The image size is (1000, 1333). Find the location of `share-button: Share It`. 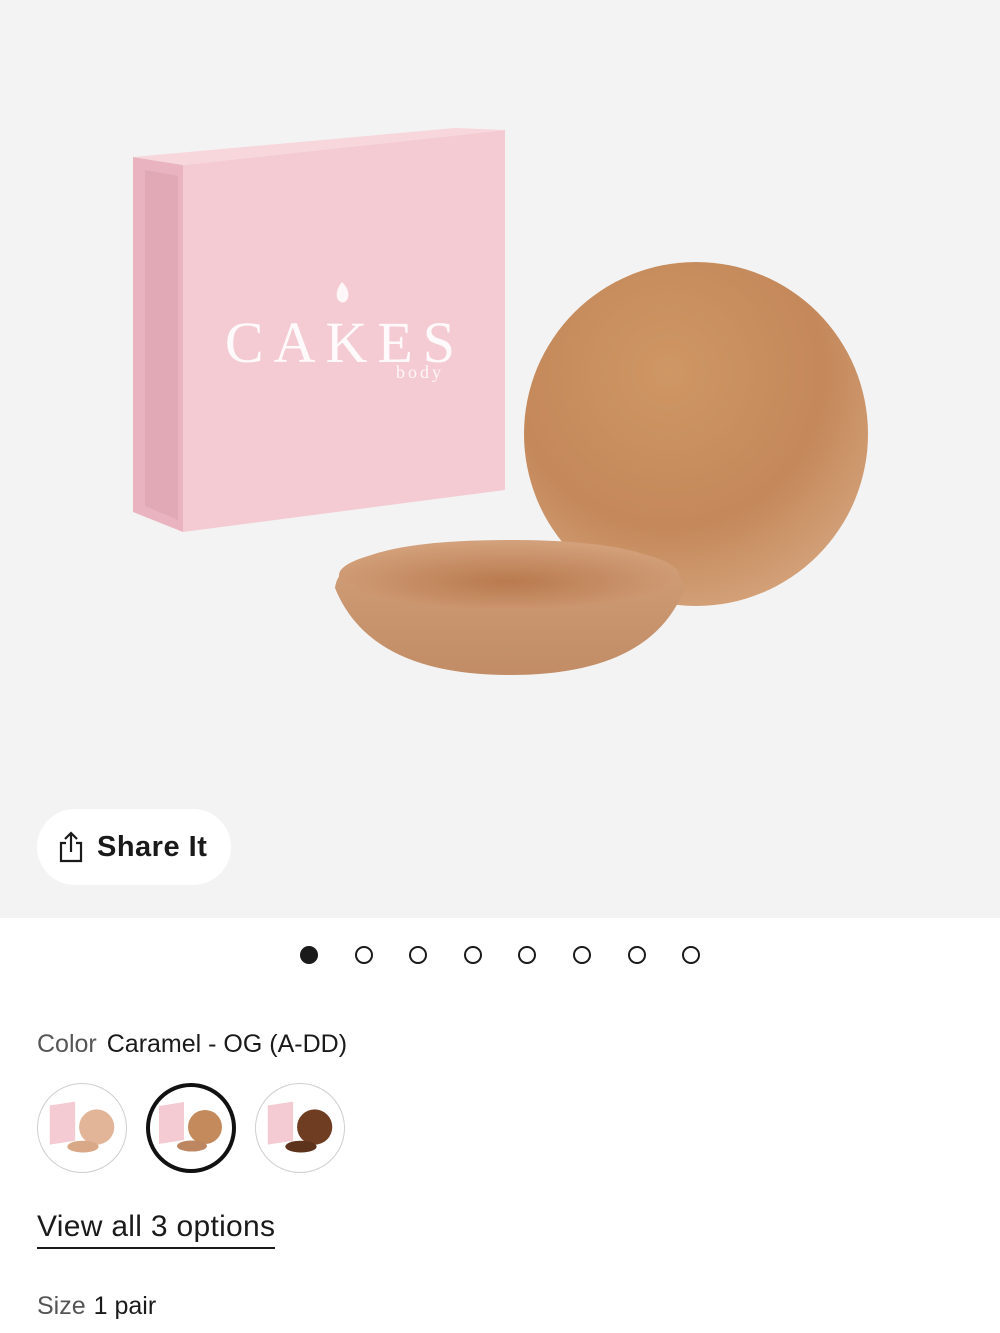

share-button: Share It is located at coordinates (134, 847).